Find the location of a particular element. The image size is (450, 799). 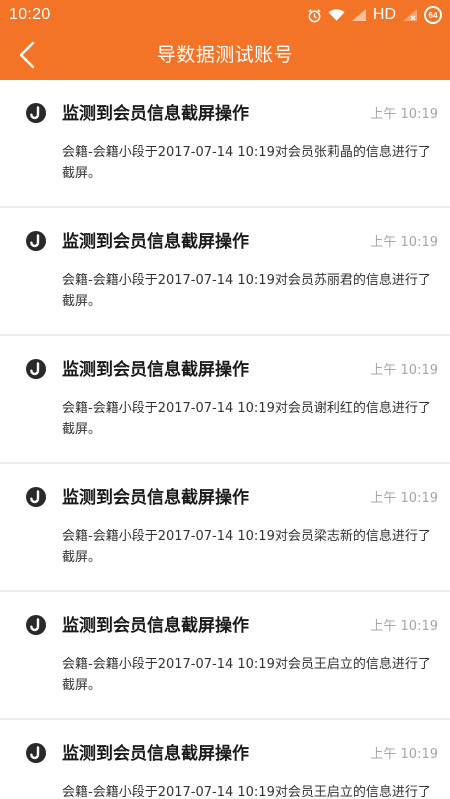

nav-bar: 导数据测试账号 is located at coordinates (225, 55).